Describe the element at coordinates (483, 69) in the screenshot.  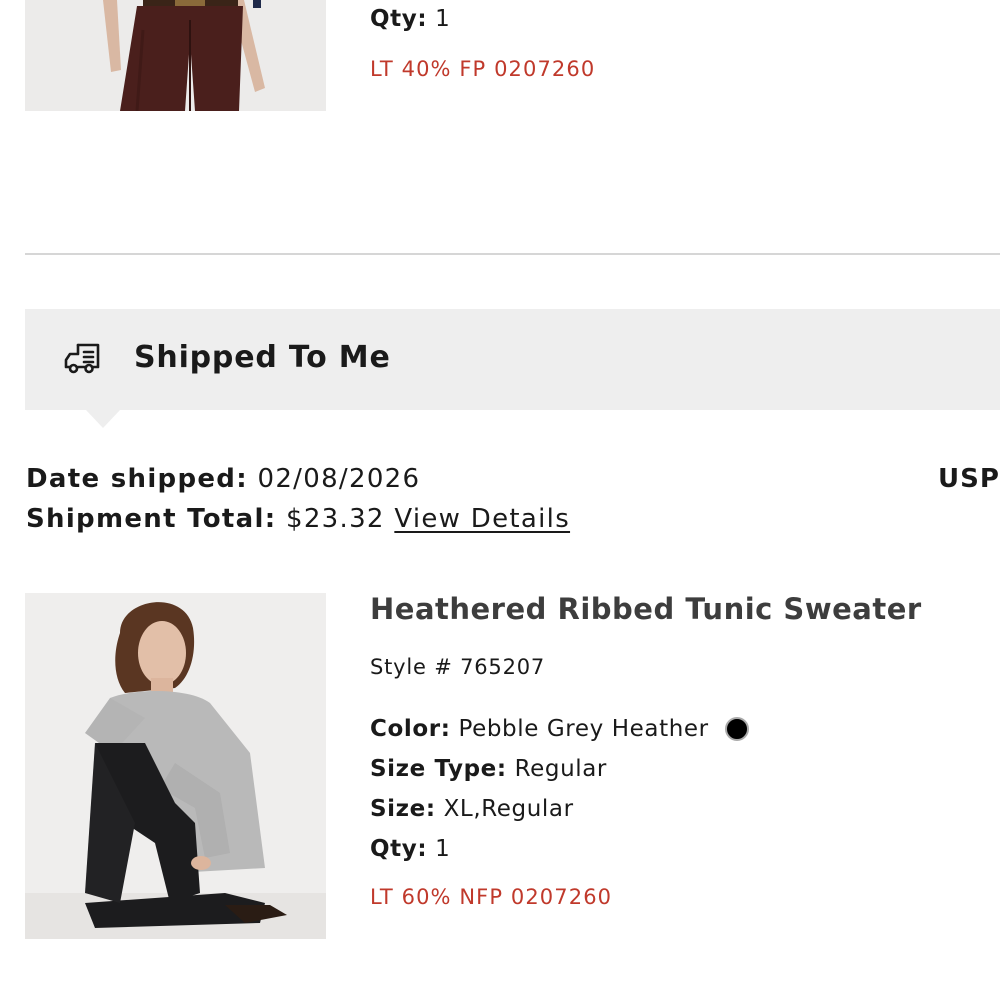
I see `previous-promo-code: LT 40% FP 0207260` at that location.